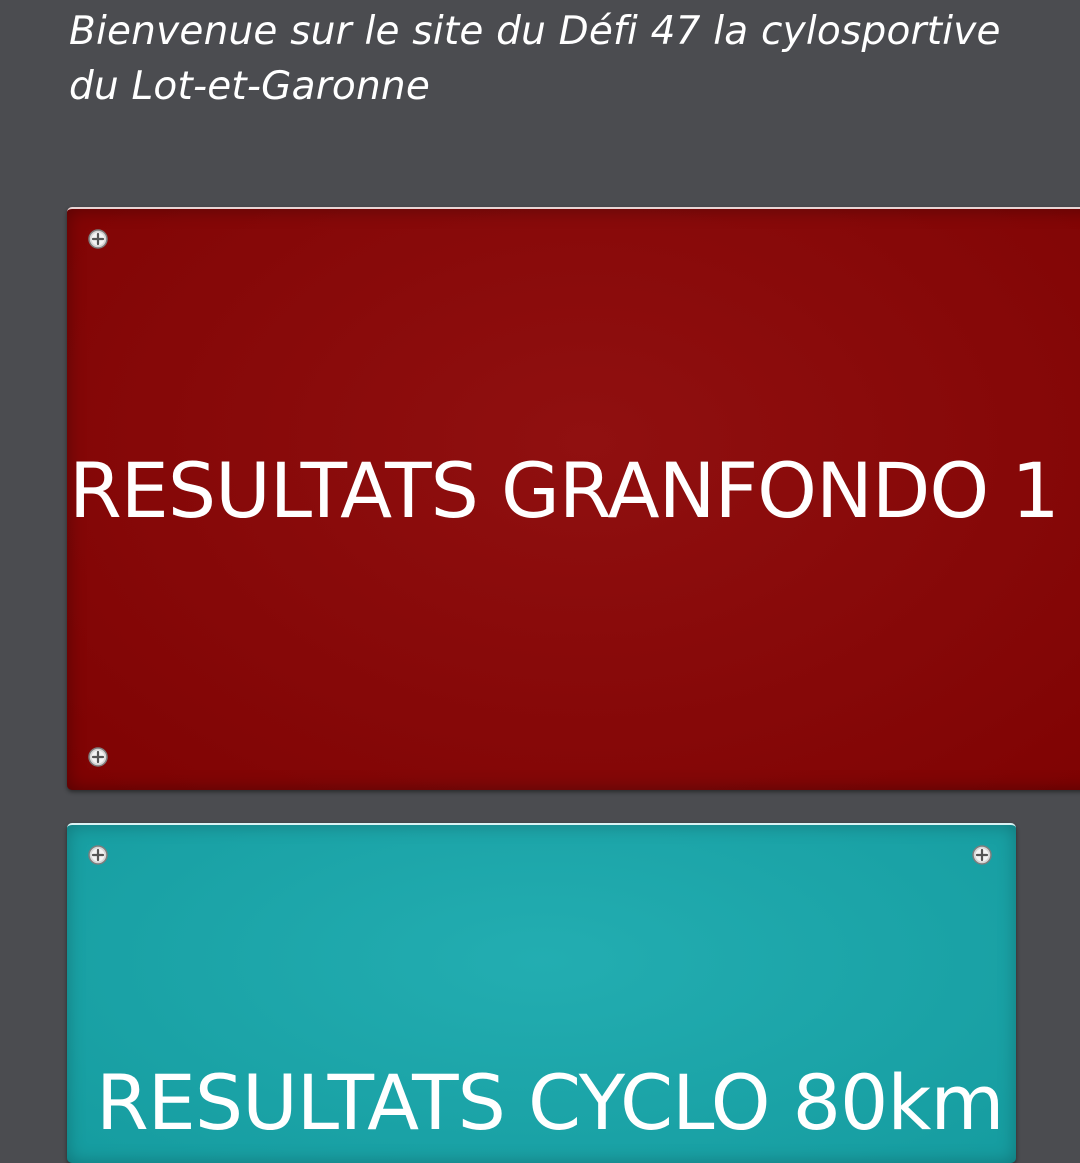  Describe the element at coordinates (564, 490) in the screenshot. I see `granfondo-results-label: RESULTATS GRANFONDO 1` at that location.